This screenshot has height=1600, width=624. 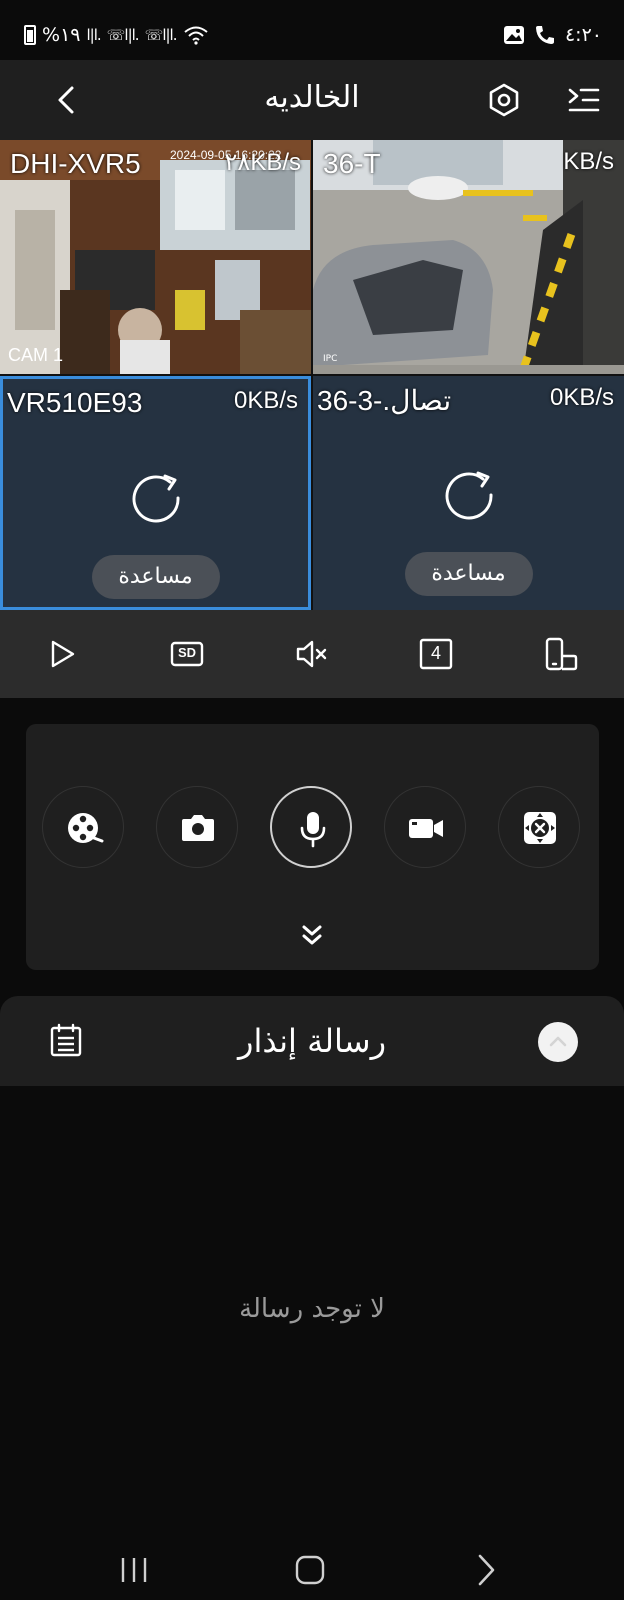 I want to click on playback-button, so click(x=83, y=827).